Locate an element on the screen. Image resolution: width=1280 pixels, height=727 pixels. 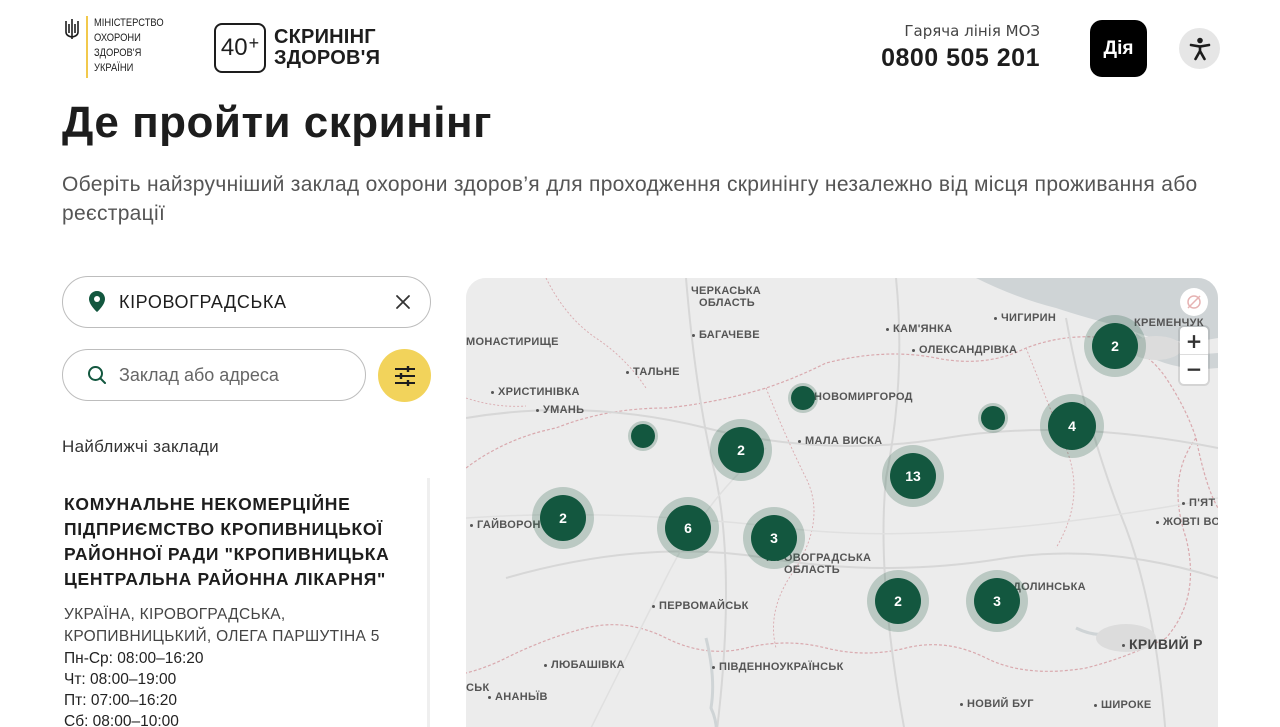
map-cluster-count: 13 is located at coordinates (913, 476).